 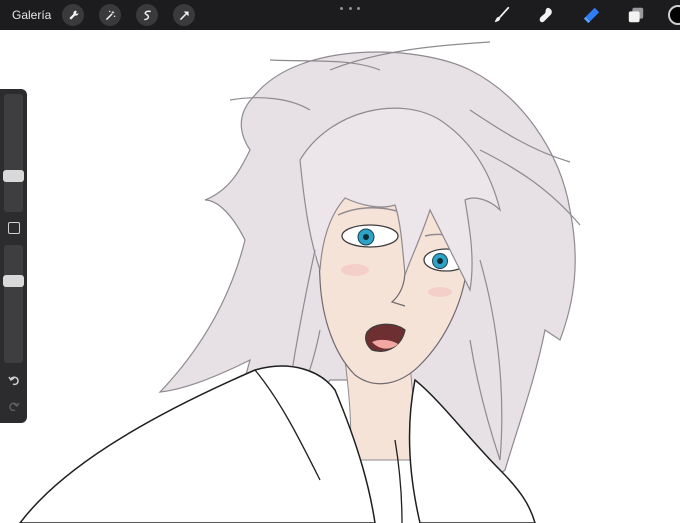 I want to click on actions-button, so click(x=73, y=15).